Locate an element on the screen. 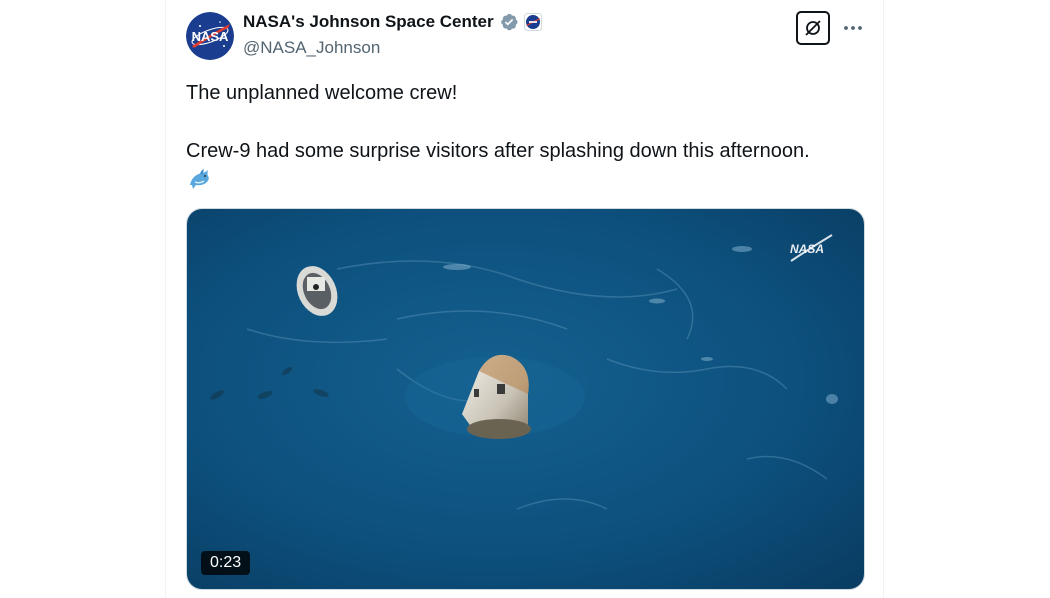 Image resolution: width=1050 pixels, height=598 pixels. author-avatar: NASA is located at coordinates (210, 36).